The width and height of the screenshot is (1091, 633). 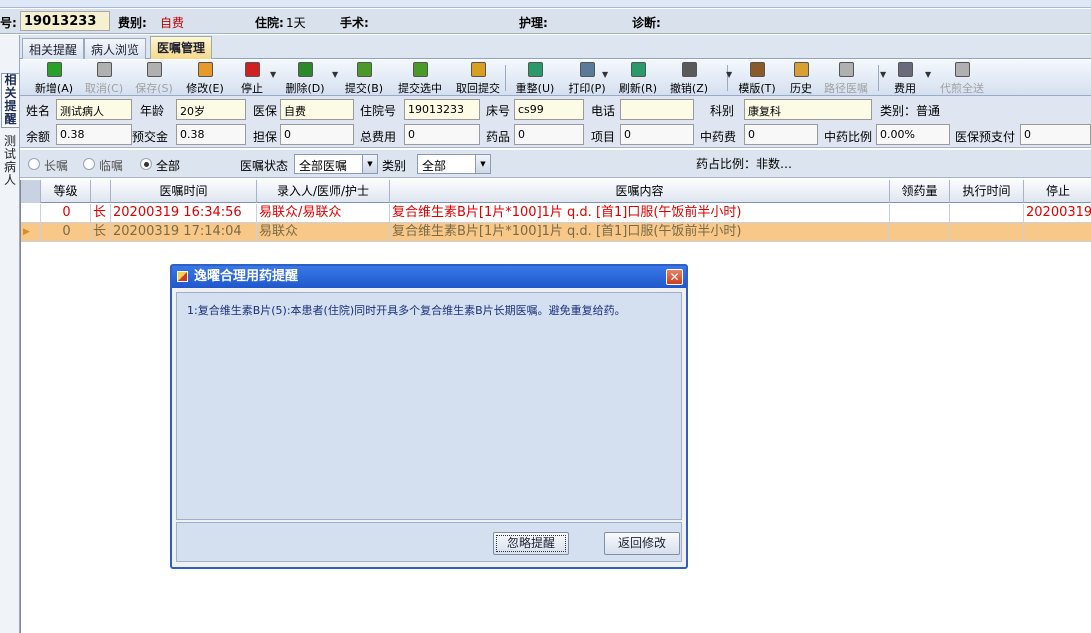 I want to click on toolbar-button-14: 历史, so click(x=801, y=78).